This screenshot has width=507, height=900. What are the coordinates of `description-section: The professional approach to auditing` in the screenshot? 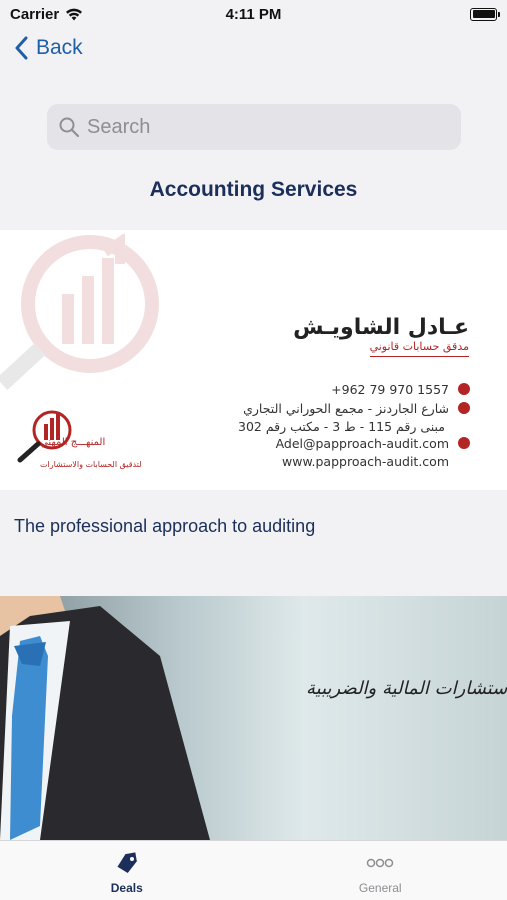 It's located at (253, 543).